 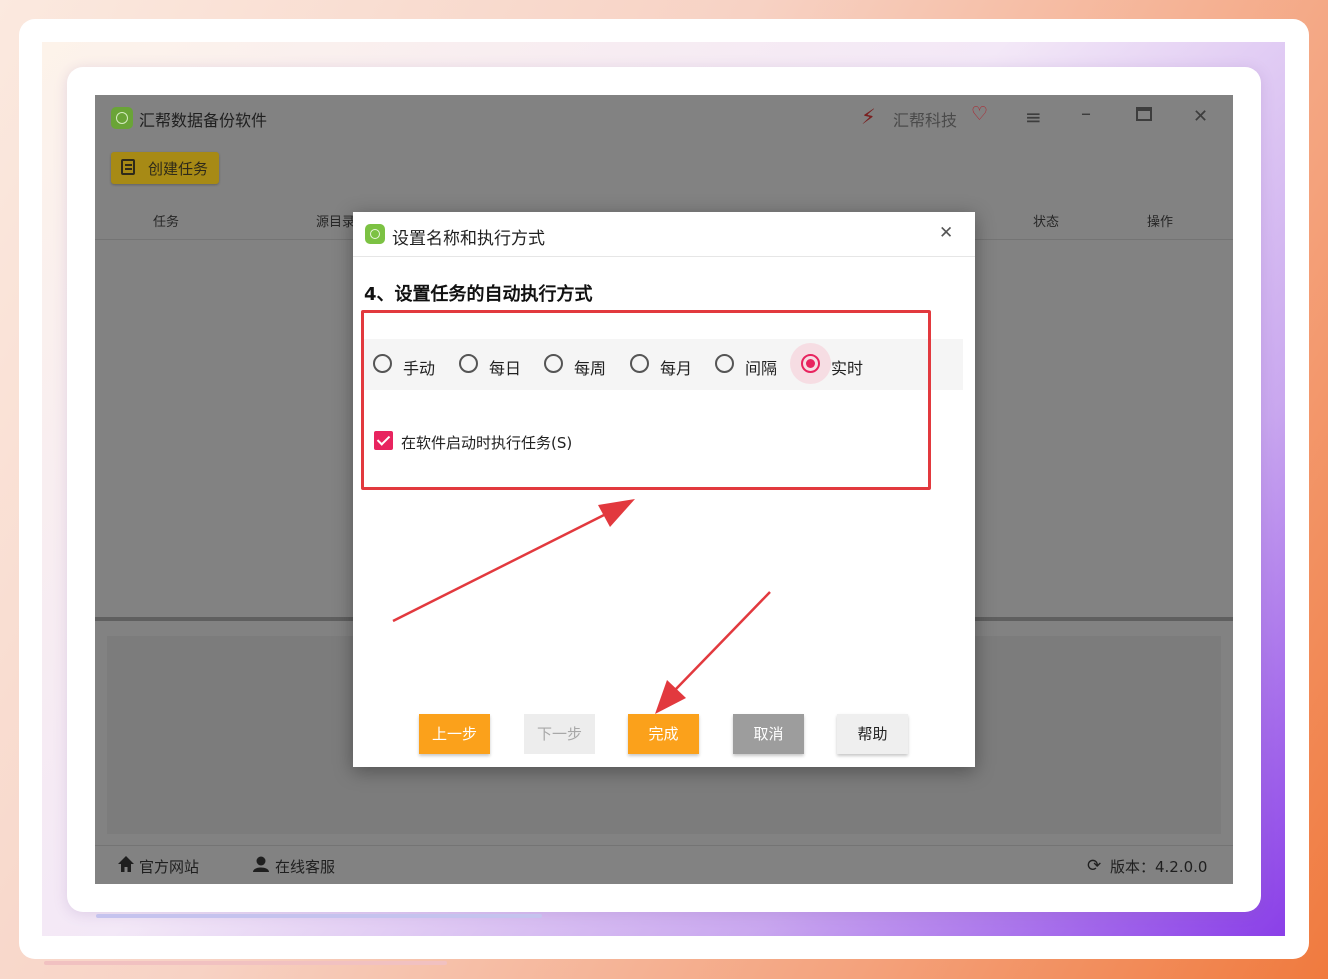 What do you see at coordinates (126, 864) in the screenshot?
I see `home-icon` at bounding box center [126, 864].